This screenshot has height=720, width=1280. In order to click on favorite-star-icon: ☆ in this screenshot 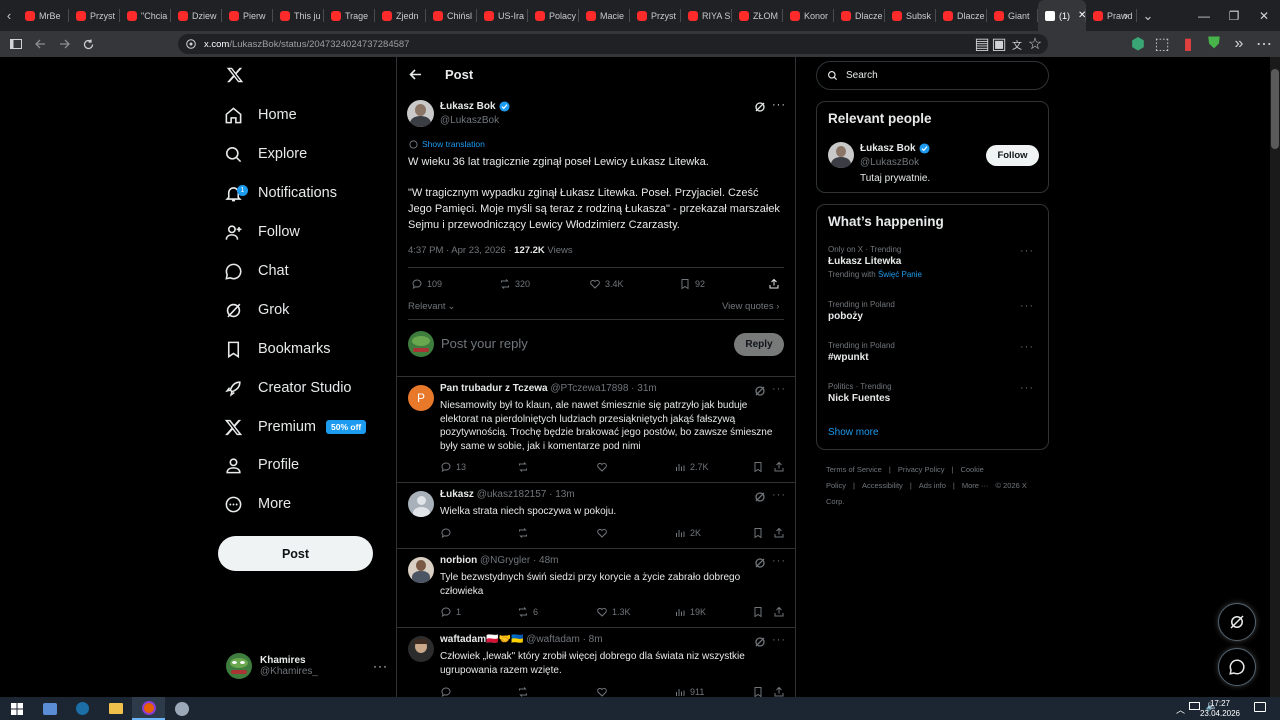, I will do `click(1035, 44)`.